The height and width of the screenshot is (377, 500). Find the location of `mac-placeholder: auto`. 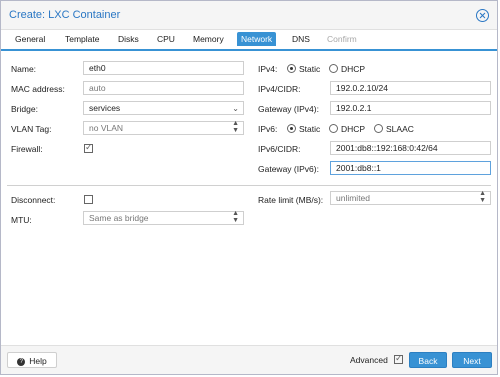

mac-placeholder: auto is located at coordinates (97, 88).